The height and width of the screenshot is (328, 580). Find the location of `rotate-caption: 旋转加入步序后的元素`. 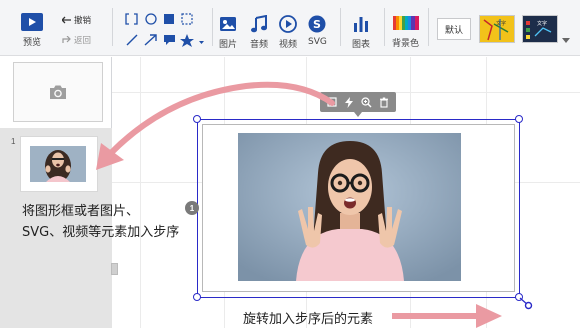

rotate-caption: 旋转加入步序后的元素 is located at coordinates (308, 319).